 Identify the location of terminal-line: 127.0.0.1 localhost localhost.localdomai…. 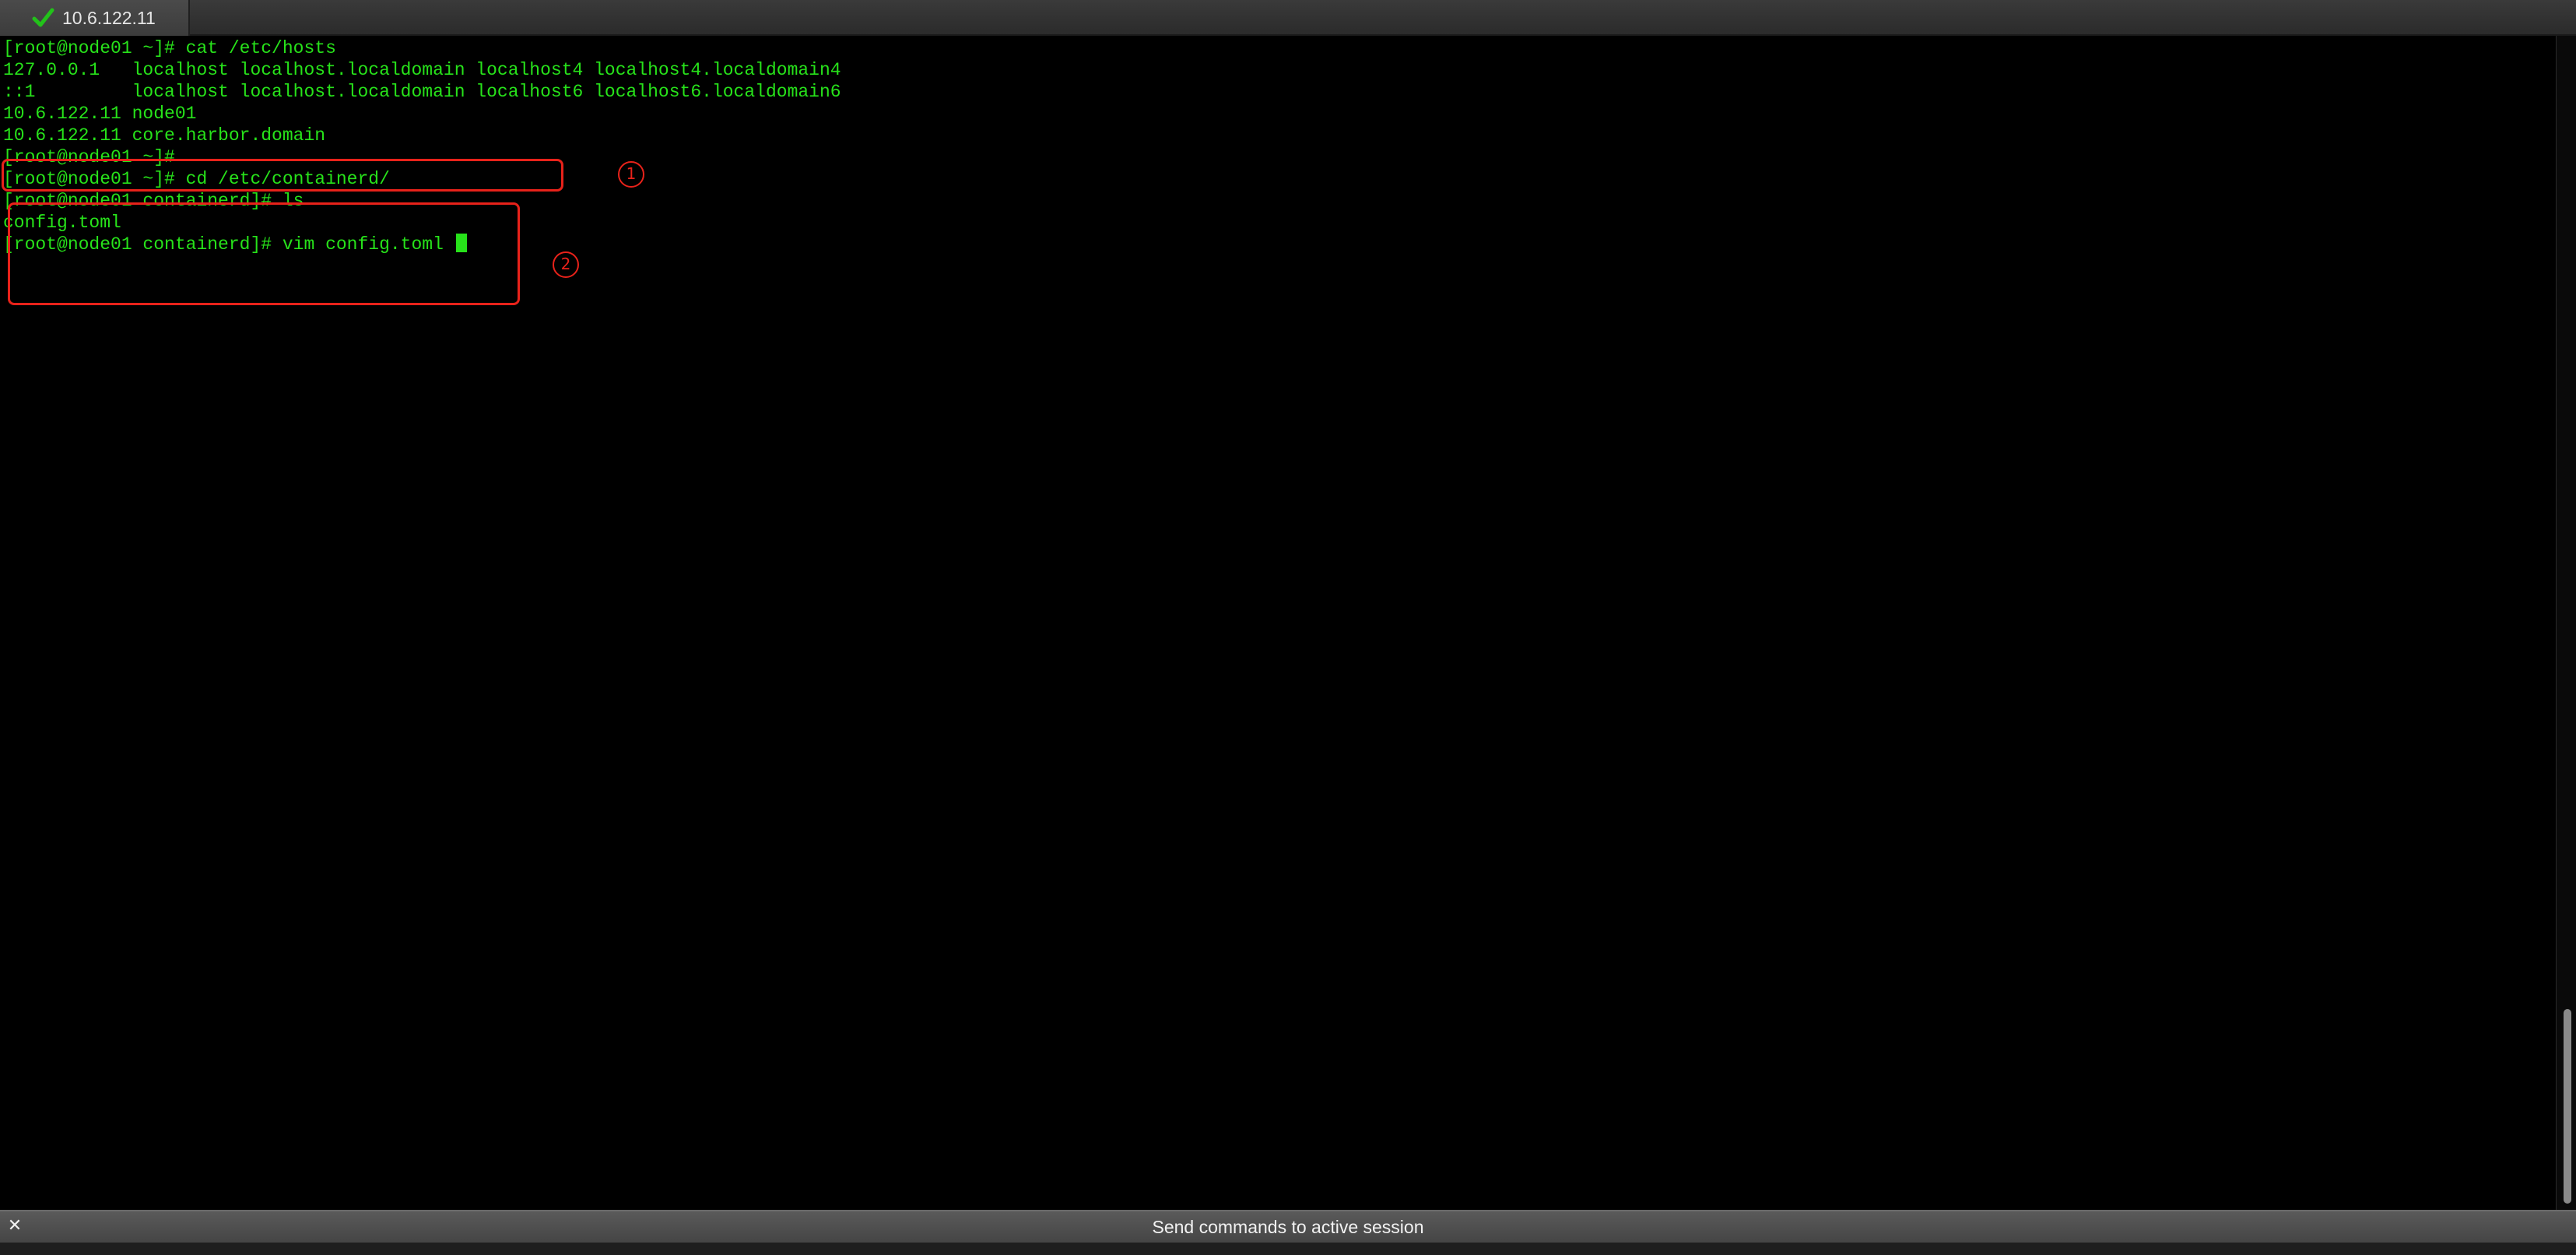
(422, 70).